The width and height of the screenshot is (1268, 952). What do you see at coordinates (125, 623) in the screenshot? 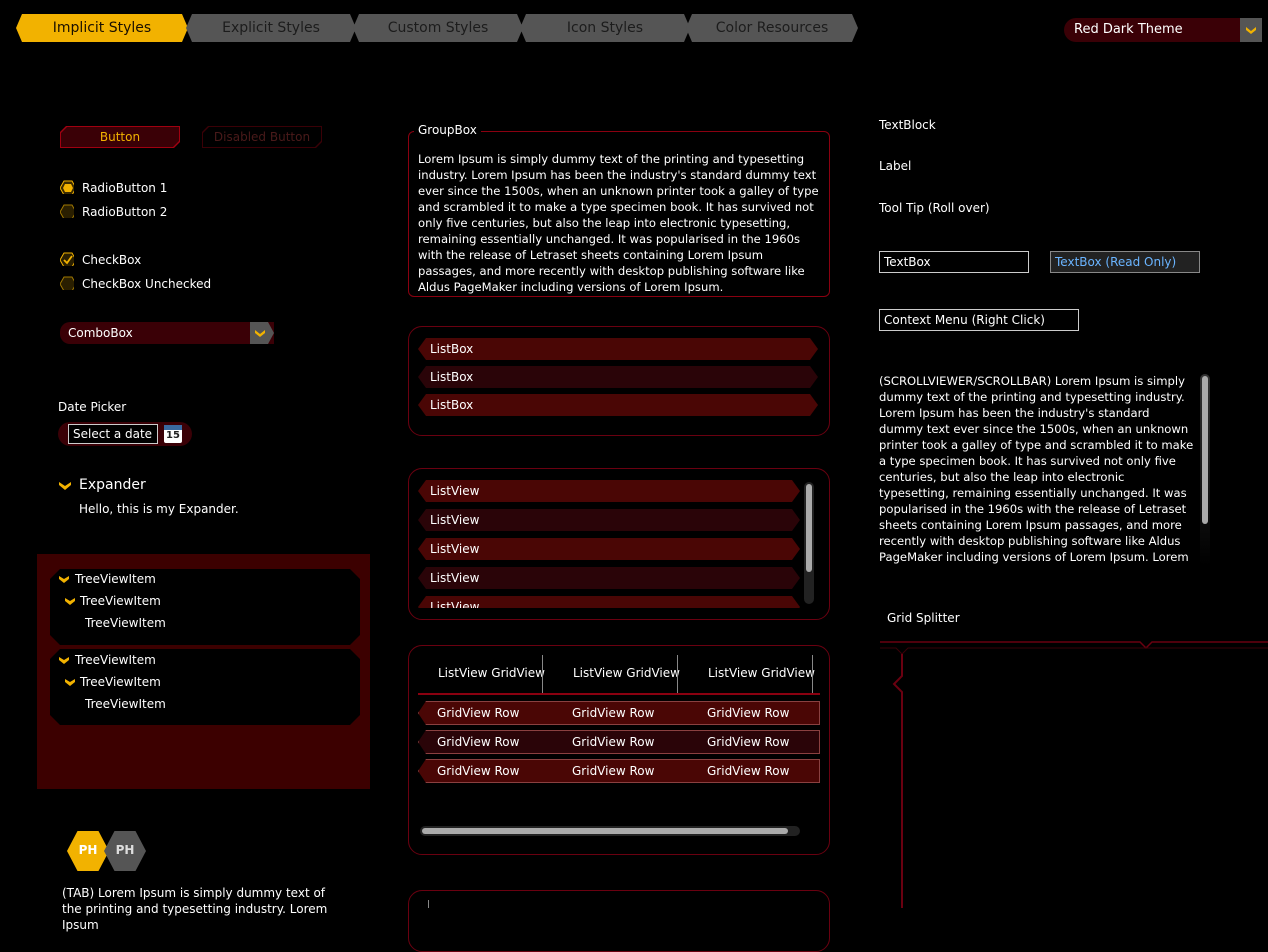
I see `tree-item-leaf-1: TreeViewItem` at bounding box center [125, 623].